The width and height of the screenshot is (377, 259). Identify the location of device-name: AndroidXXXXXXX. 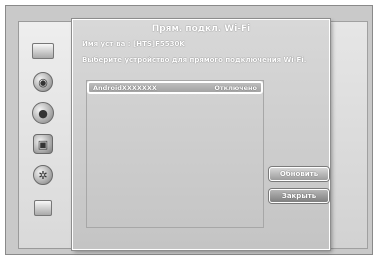
(125, 87).